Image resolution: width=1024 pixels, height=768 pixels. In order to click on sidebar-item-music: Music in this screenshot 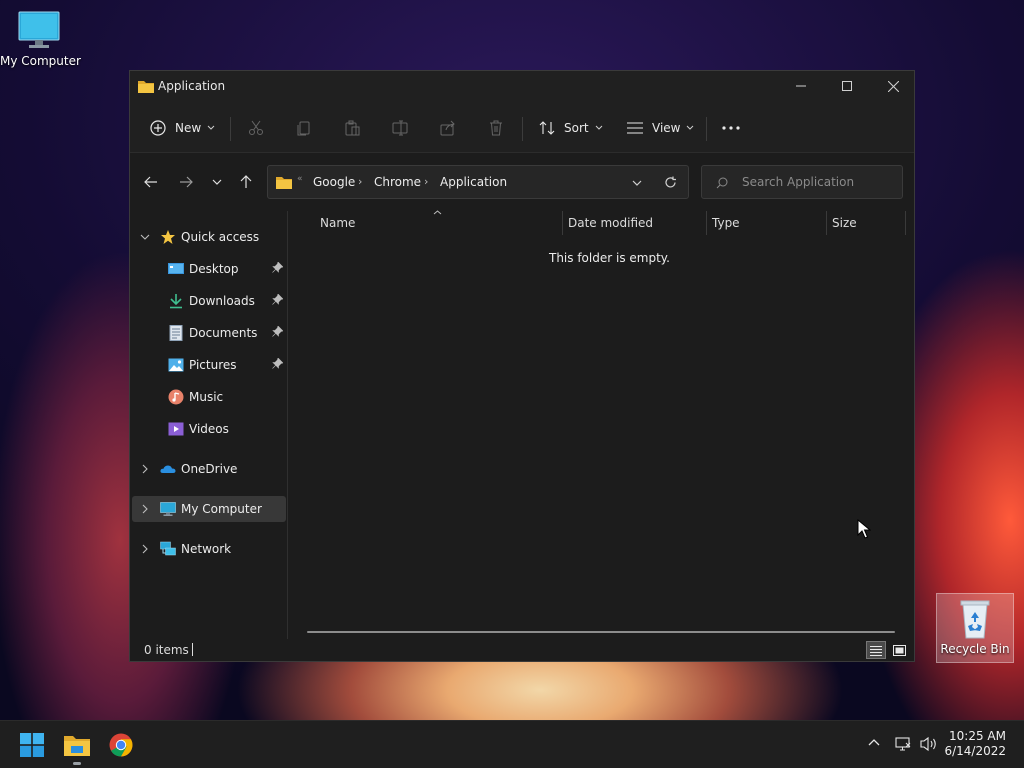, I will do `click(209, 397)`.